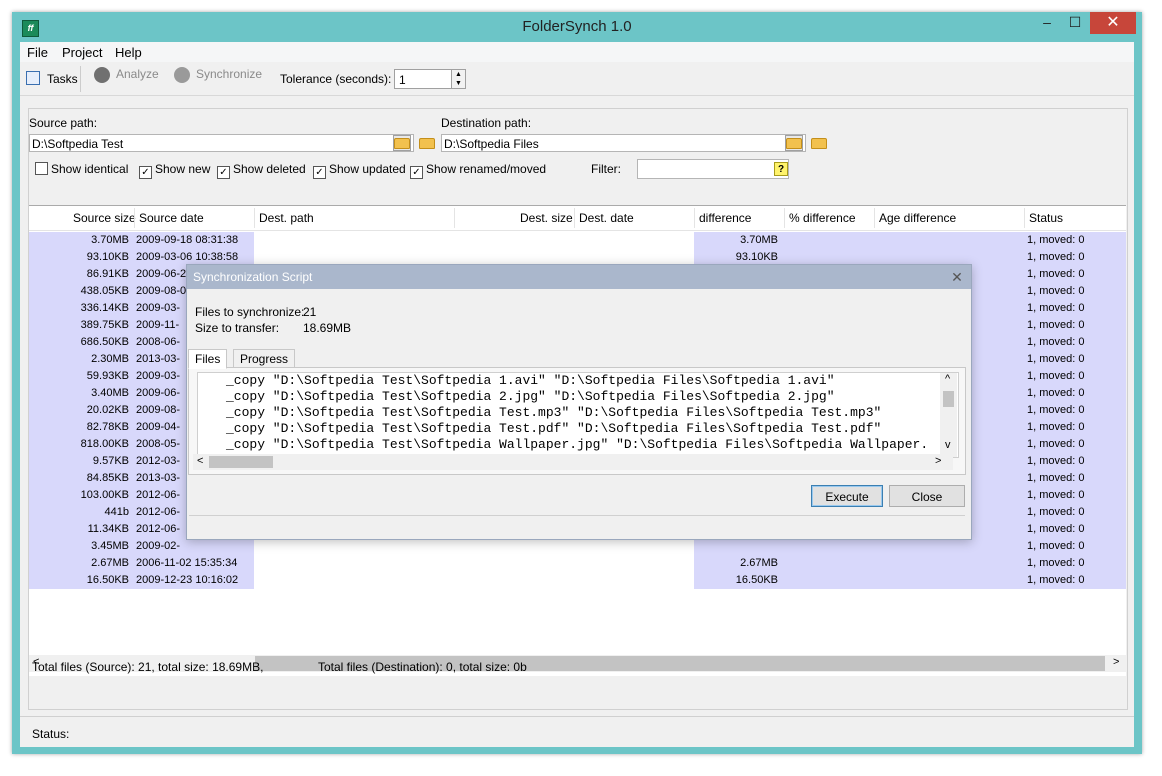 This screenshot has height=776, width=1162. What do you see at coordinates (51, 734) in the screenshot?
I see `status-label: Status:` at bounding box center [51, 734].